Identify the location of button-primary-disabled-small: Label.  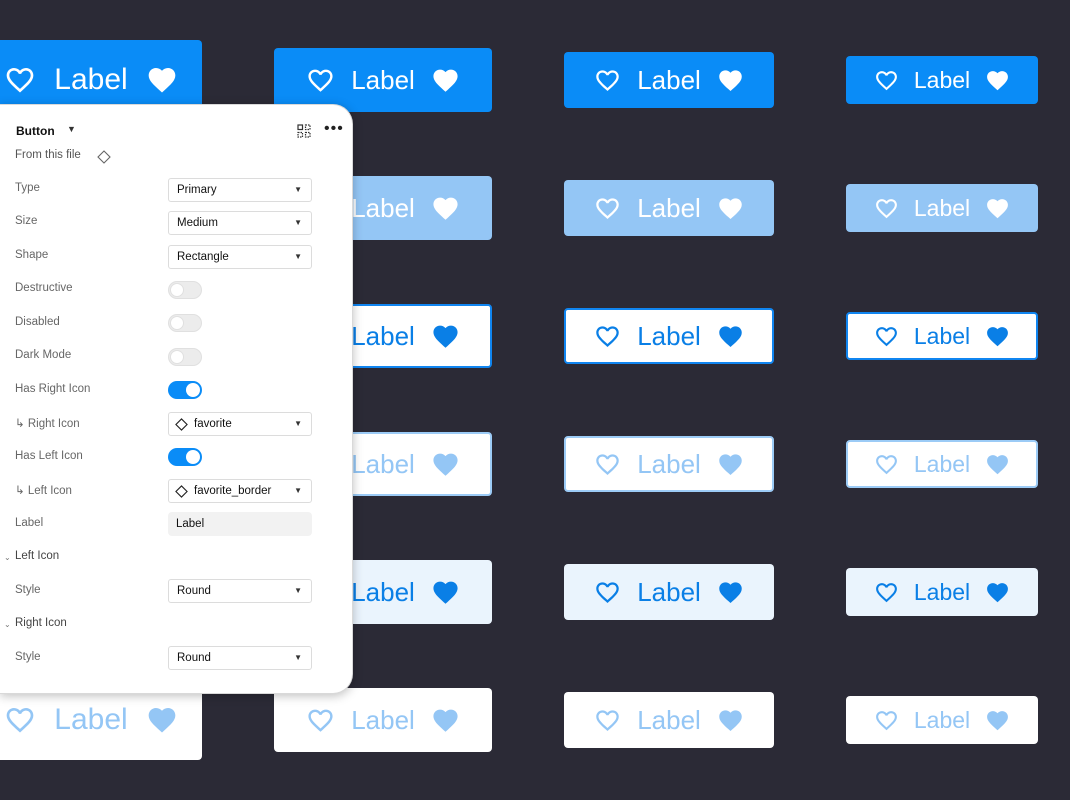
(669, 208).